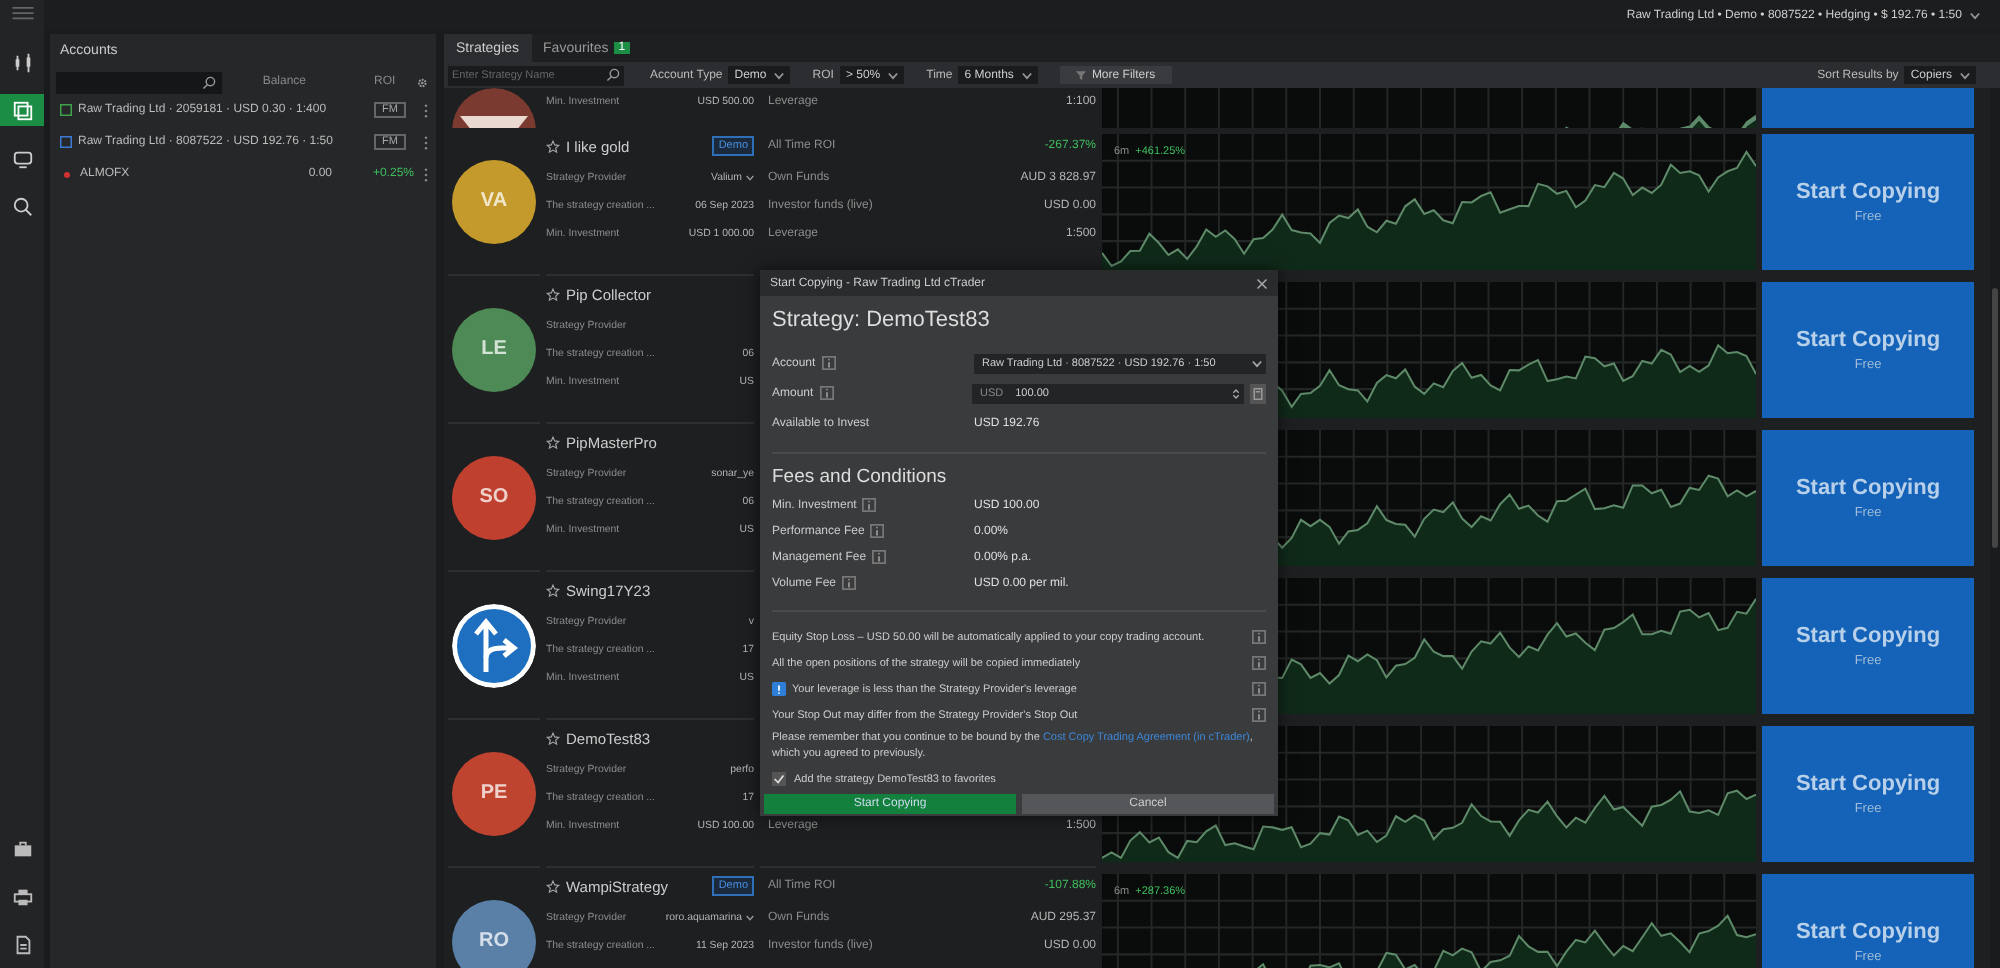 This screenshot has height=968, width=2000. What do you see at coordinates (1995, 528) in the screenshot?
I see `scrollbar` at bounding box center [1995, 528].